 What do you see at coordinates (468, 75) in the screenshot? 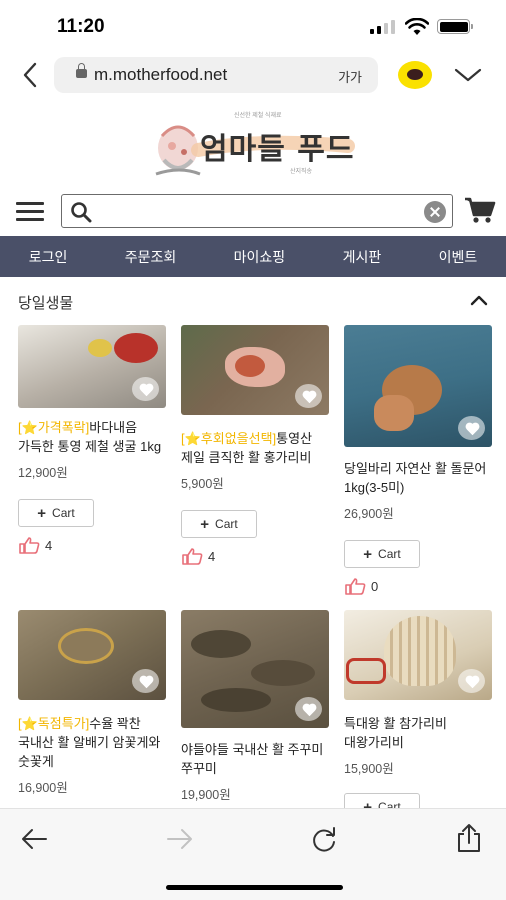
I see `chevron-down-icon` at bounding box center [468, 75].